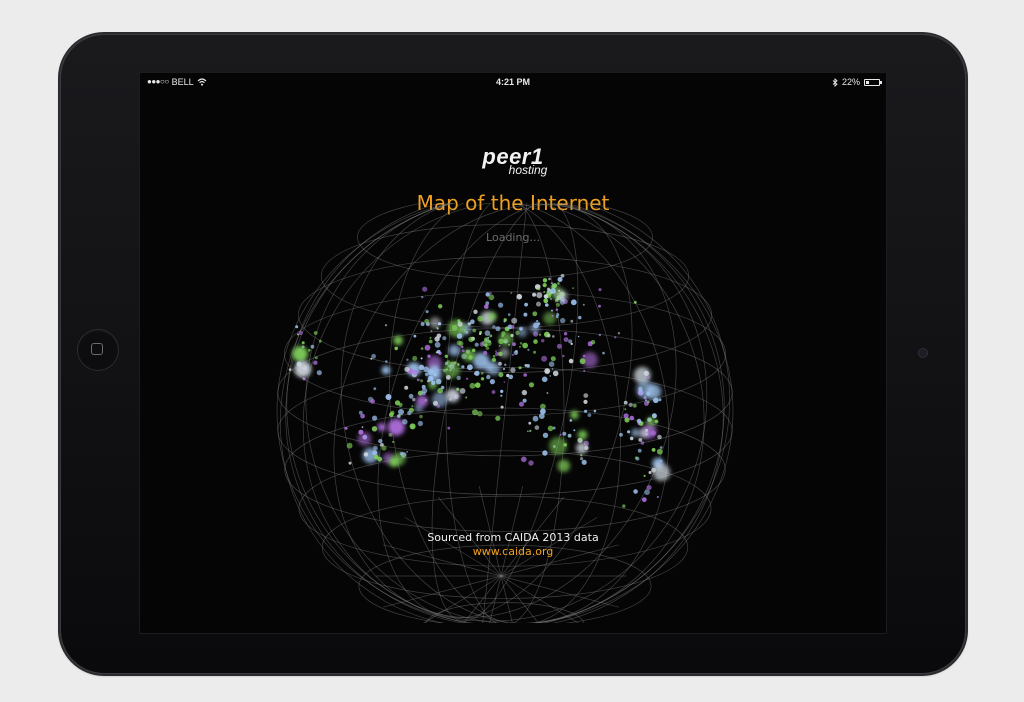  What do you see at coordinates (479, 390) in the screenshot?
I see `network-nodes` at bounding box center [479, 390].